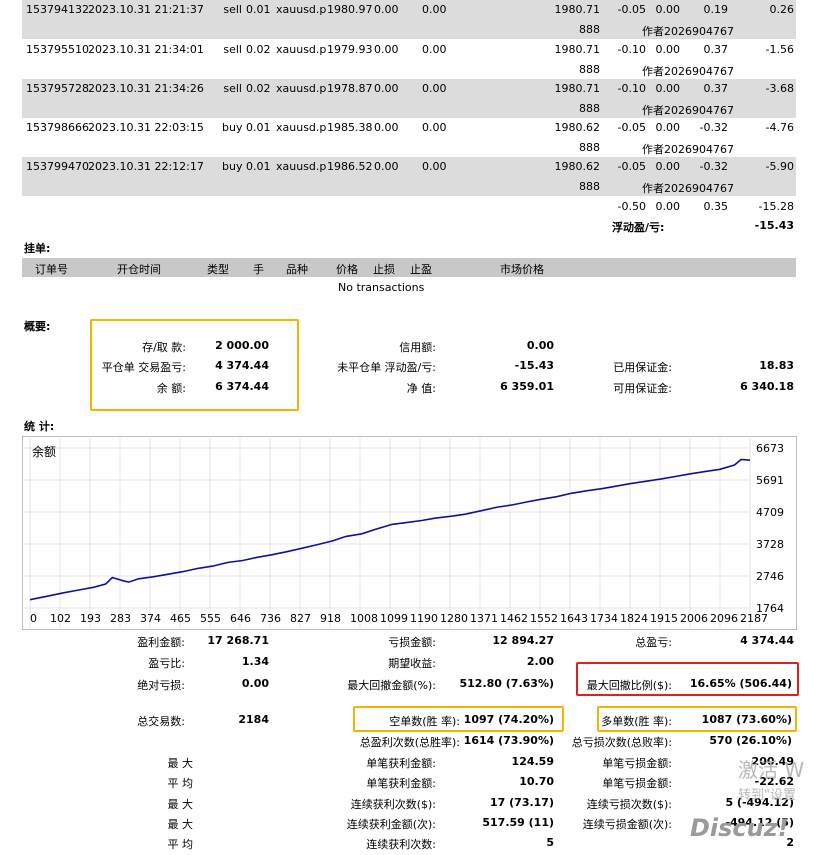 The width and height of the screenshot is (814, 855). I want to click on chart-x-tick: 102, so click(60, 618).